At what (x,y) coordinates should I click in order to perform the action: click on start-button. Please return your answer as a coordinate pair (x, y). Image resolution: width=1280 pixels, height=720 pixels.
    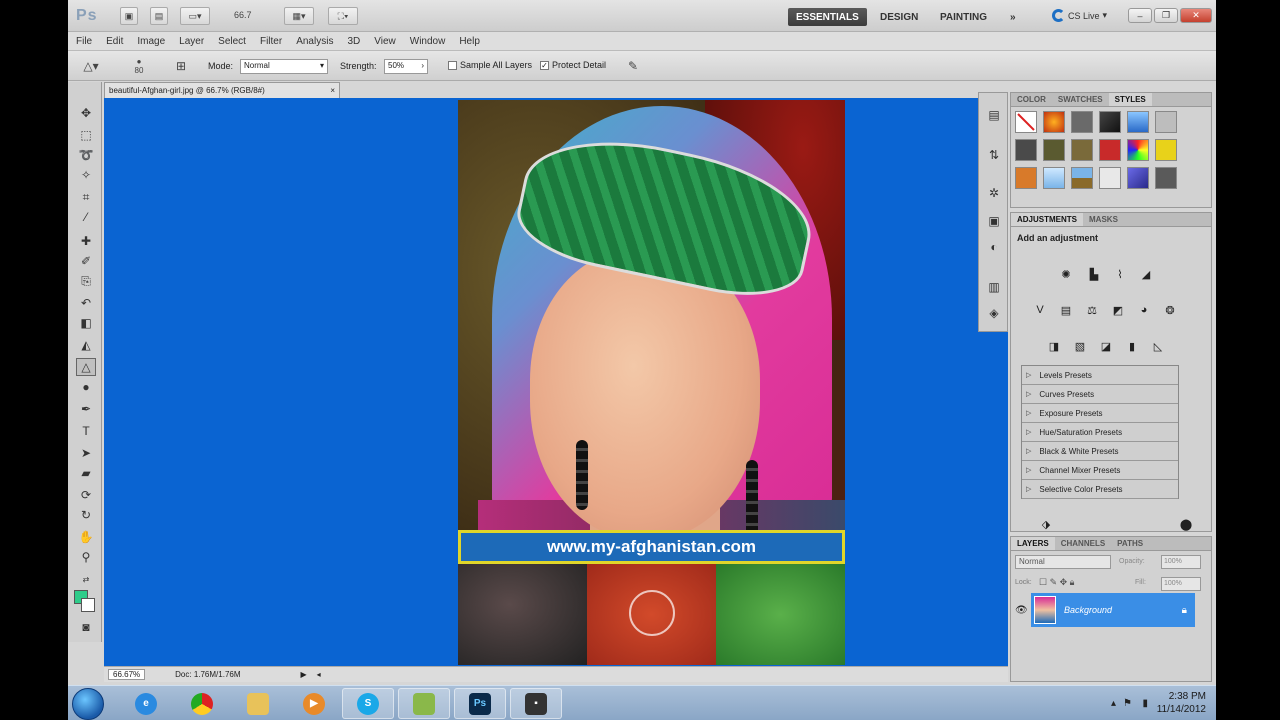
    Looking at the image, I should click on (88, 704).